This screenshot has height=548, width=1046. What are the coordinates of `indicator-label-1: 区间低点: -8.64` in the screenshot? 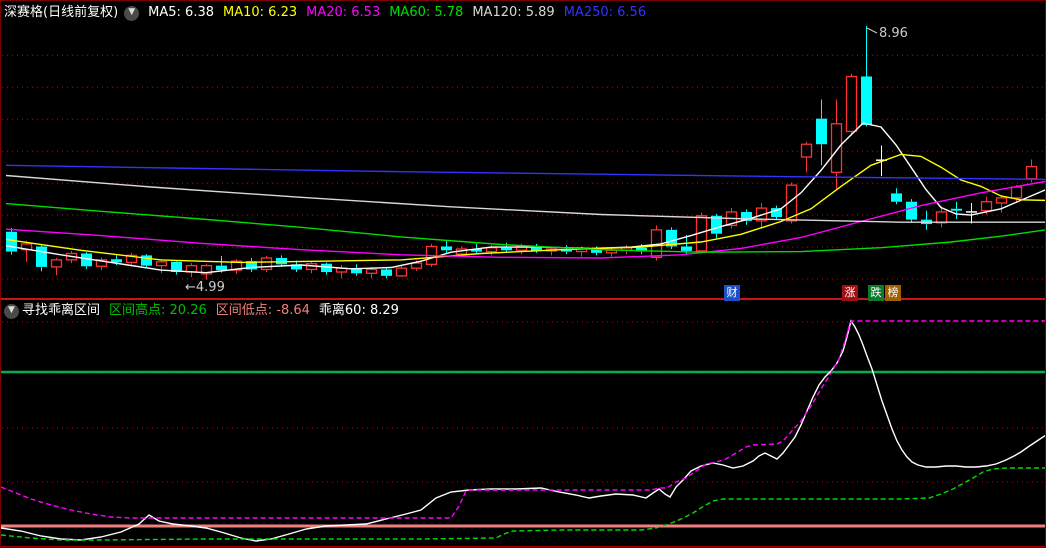 It's located at (262, 310).